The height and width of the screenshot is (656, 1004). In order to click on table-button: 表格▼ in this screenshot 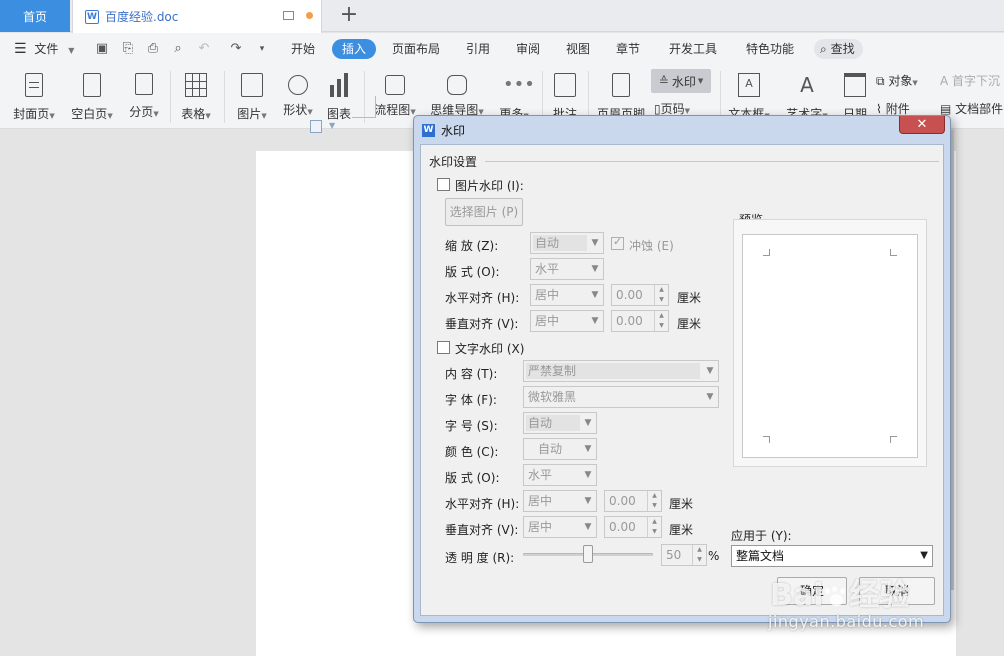, I will do `click(196, 98)`.